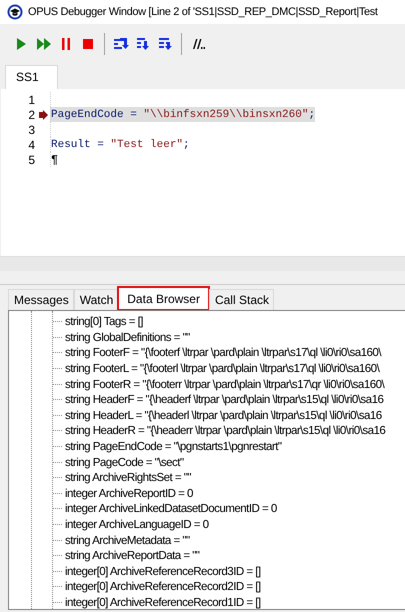 The height and width of the screenshot is (612, 405). Describe the element at coordinates (88, 44) in the screenshot. I see `stop-icon` at that location.